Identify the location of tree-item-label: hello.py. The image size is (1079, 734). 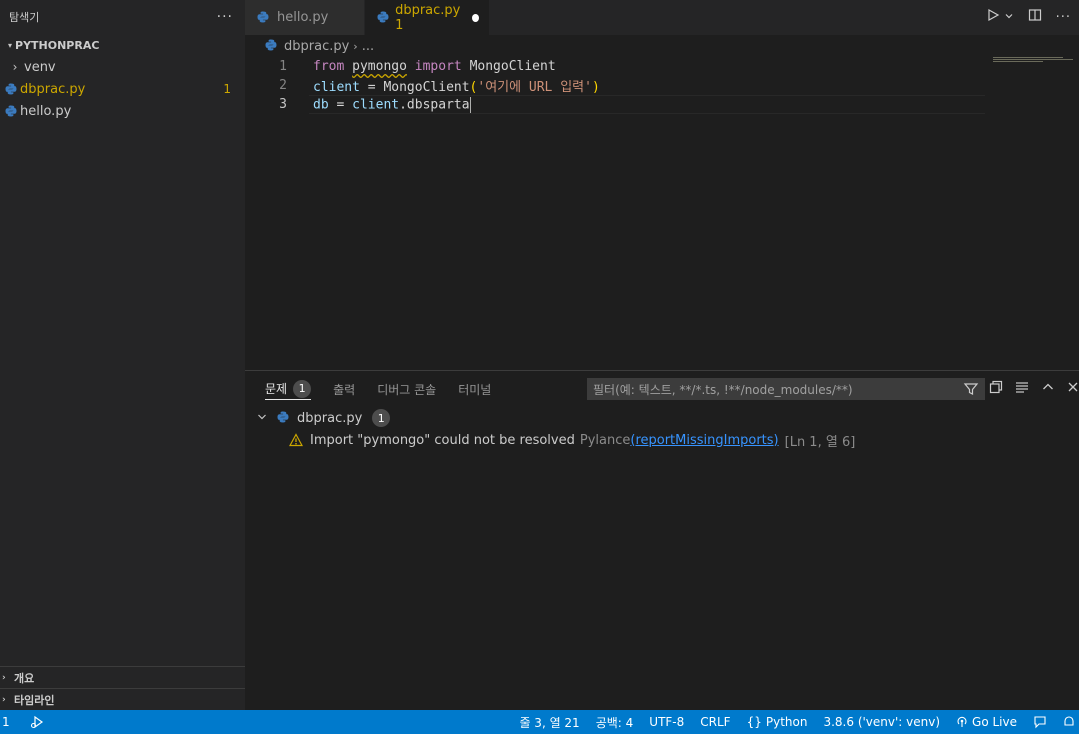
(46, 111).